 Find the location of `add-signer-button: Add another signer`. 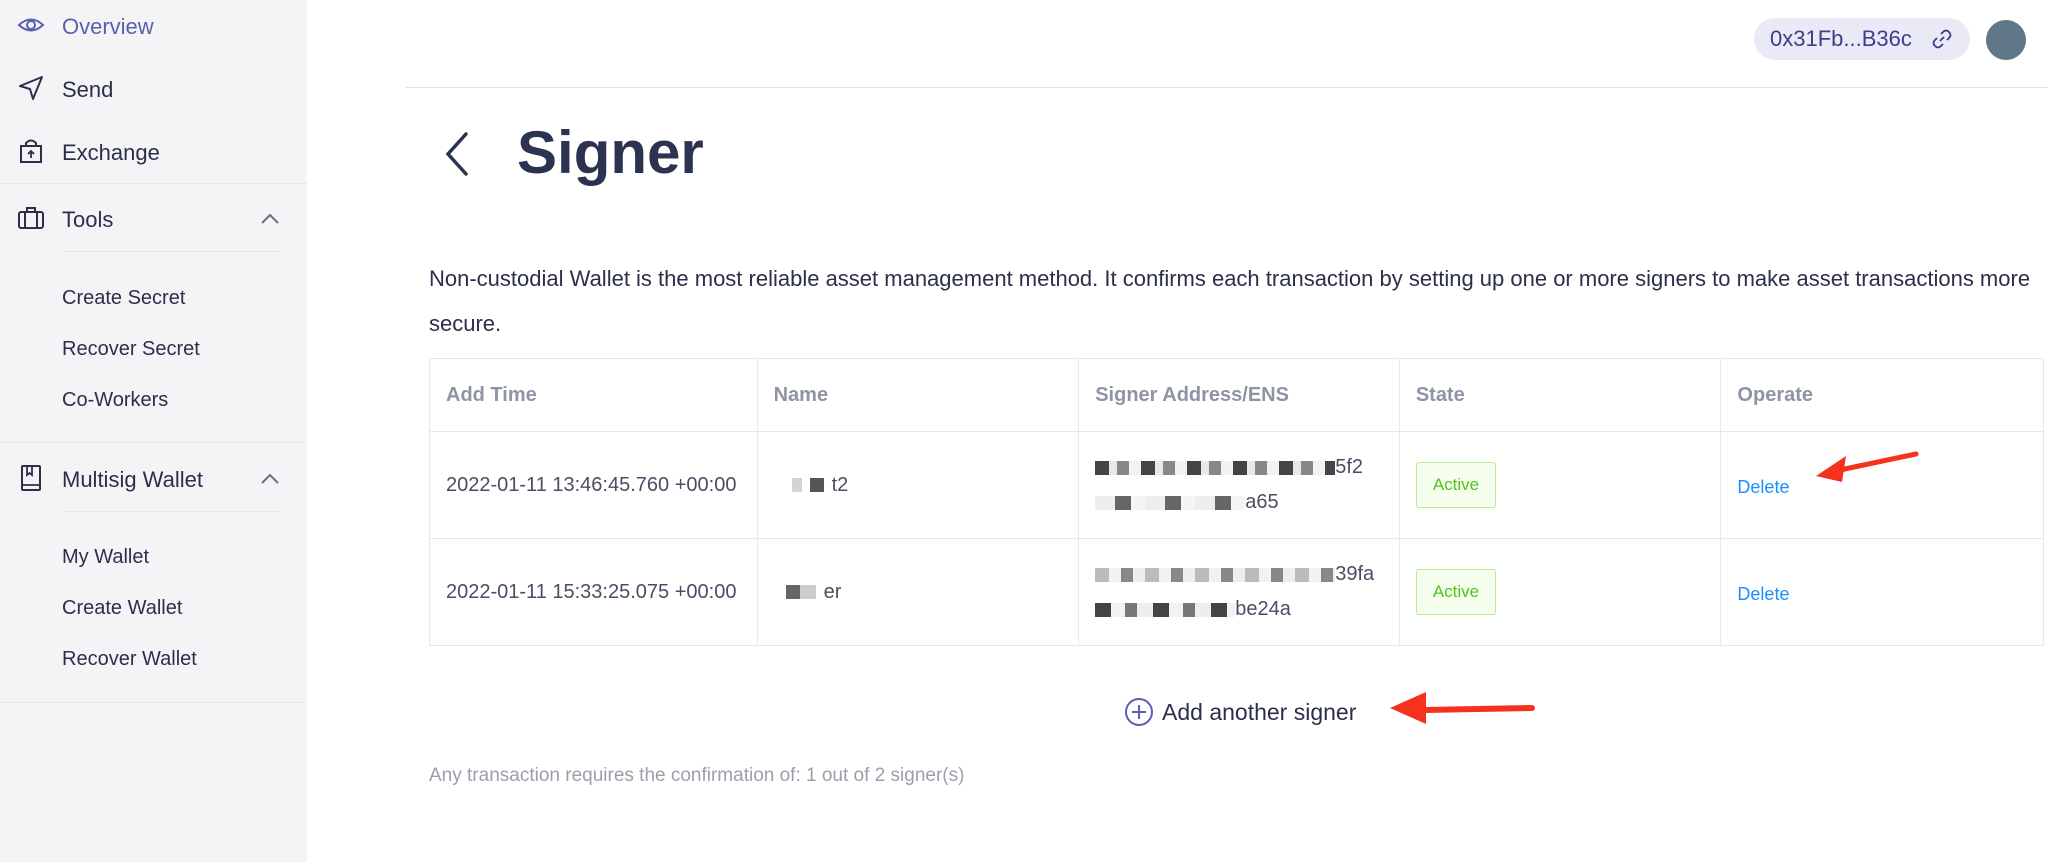

add-signer-button: Add another signer is located at coordinates (1240, 712).